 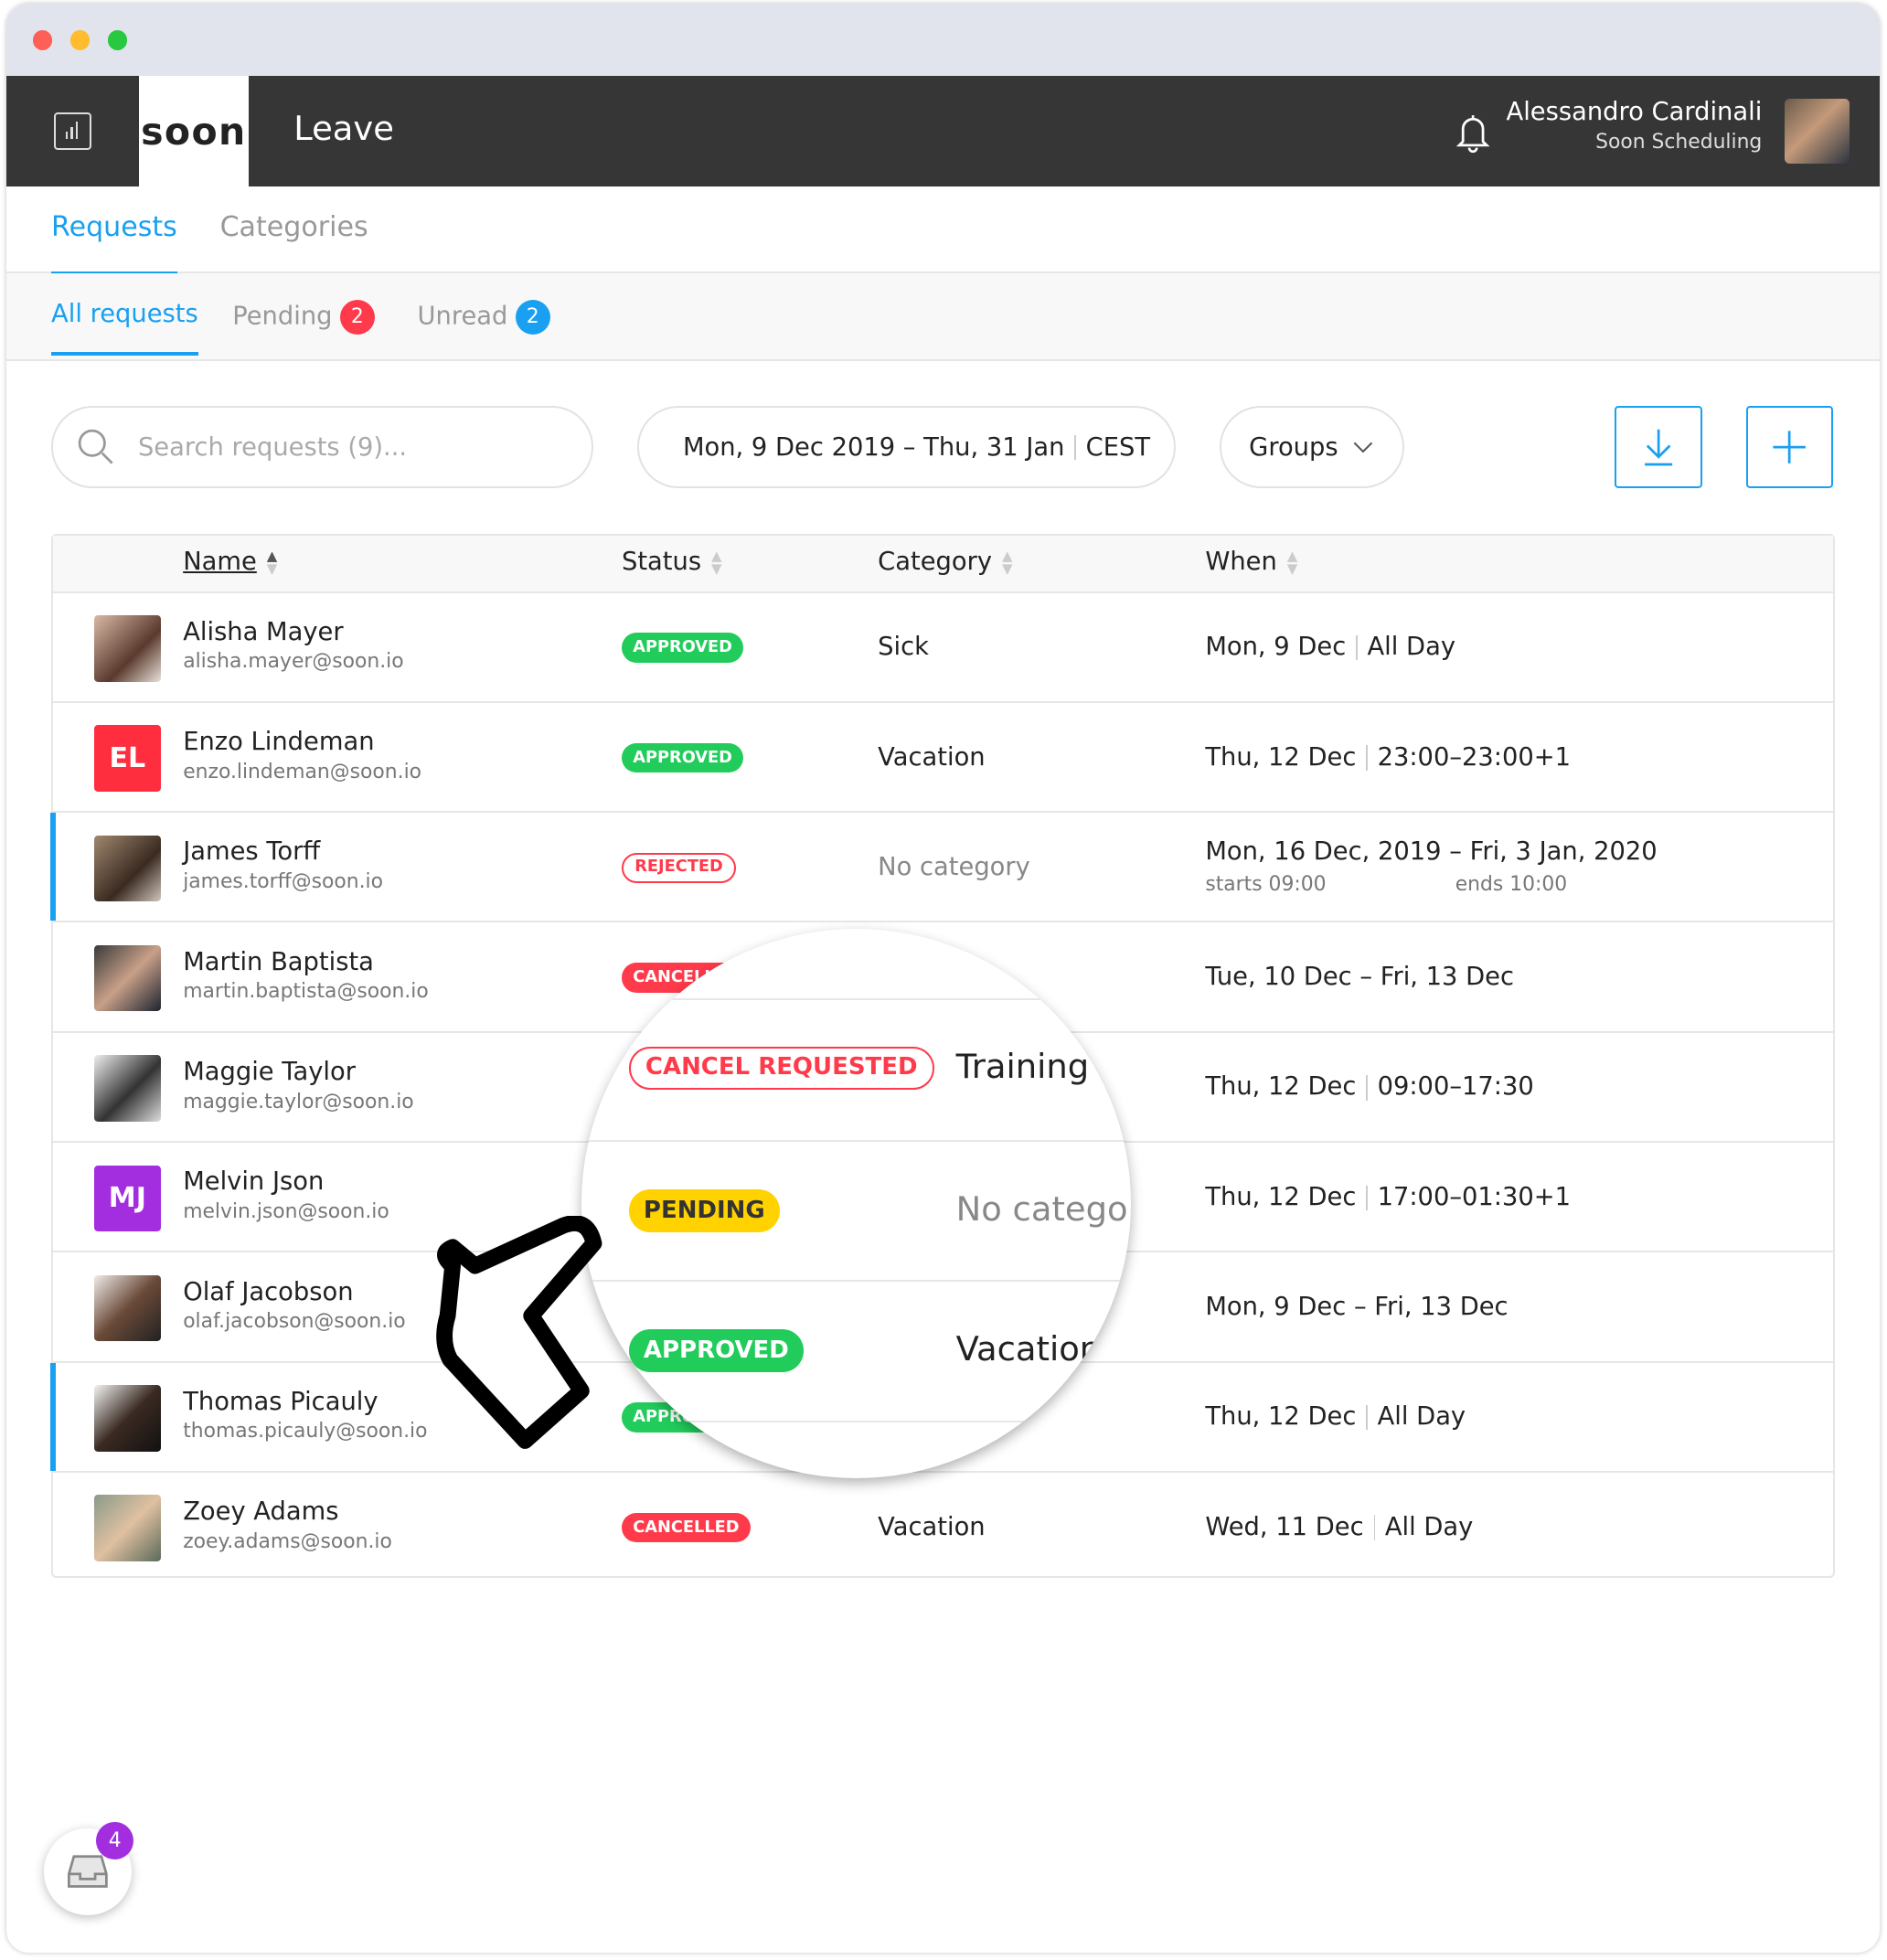 What do you see at coordinates (279, 743) in the screenshot?
I see `row-name: Enzo Lindeman` at bounding box center [279, 743].